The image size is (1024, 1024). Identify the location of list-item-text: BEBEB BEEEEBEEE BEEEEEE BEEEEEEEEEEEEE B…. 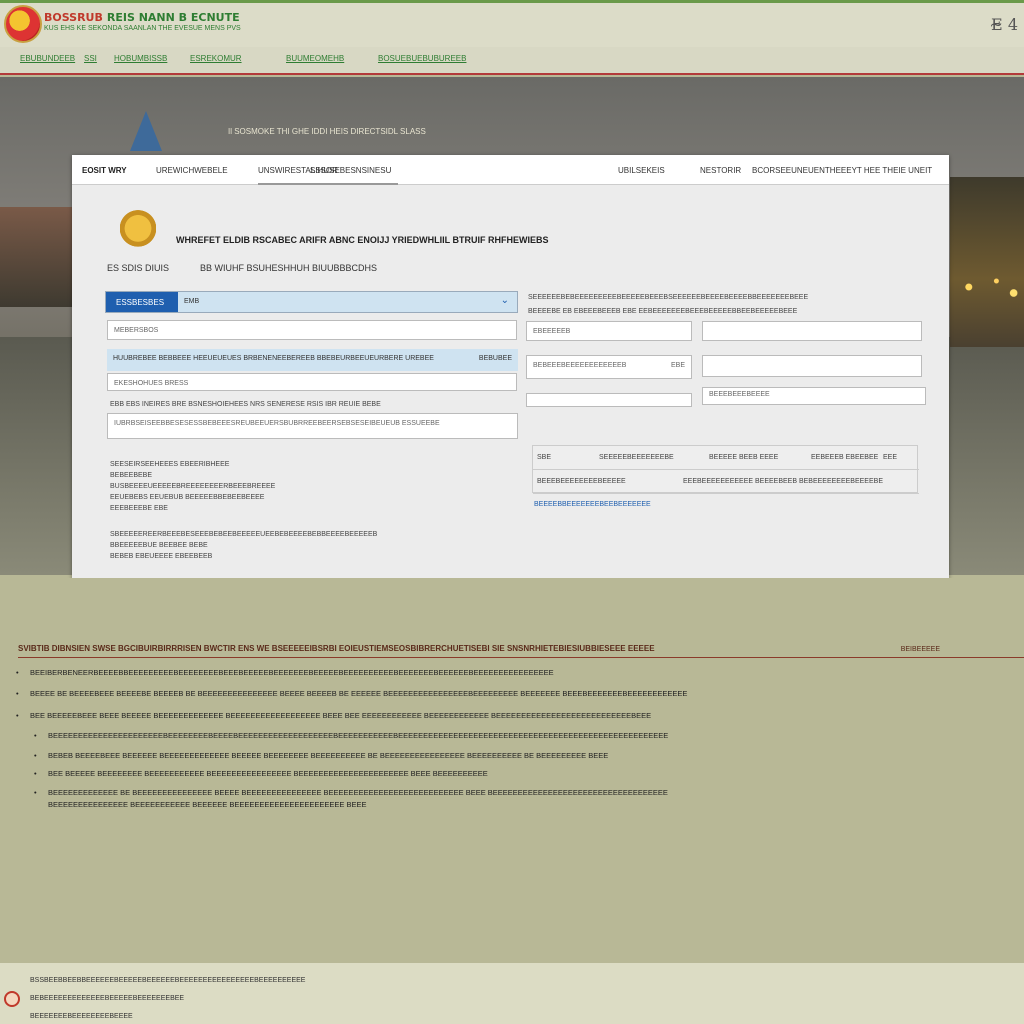
(328, 755).